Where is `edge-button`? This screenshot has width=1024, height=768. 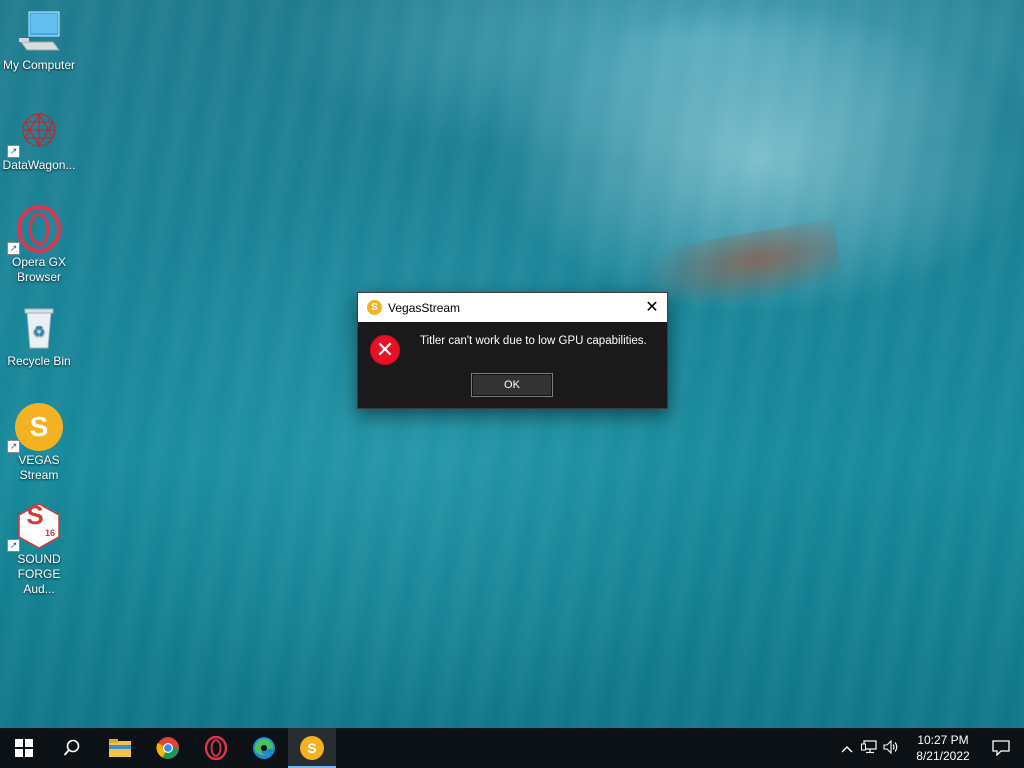 edge-button is located at coordinates (264, 748).